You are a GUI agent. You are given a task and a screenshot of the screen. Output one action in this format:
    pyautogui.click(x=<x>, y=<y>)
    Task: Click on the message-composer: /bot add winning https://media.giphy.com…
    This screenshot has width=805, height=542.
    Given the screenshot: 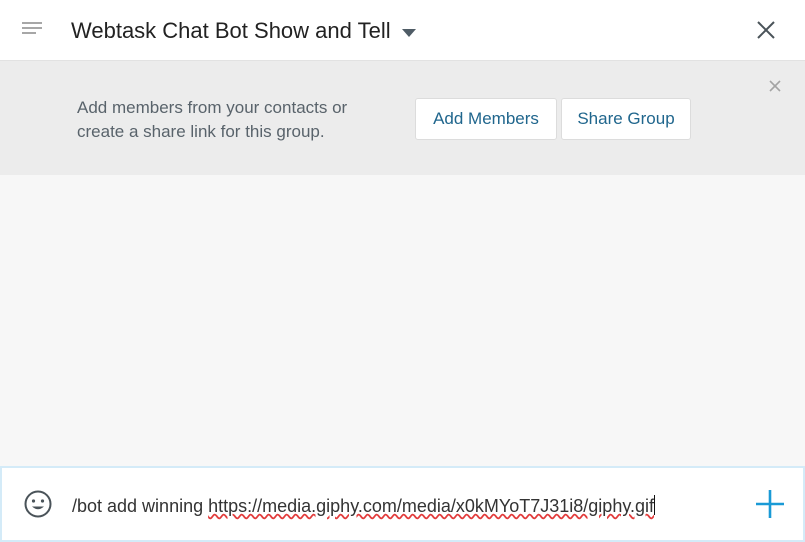 What is the action you would take?
    pyautogui.click(x=402, y=504)
    